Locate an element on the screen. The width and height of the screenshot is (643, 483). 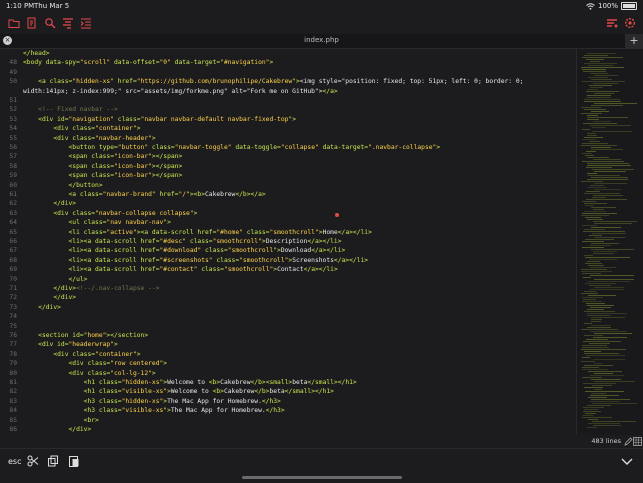
grid-icon is located at coordinates (637, 441).